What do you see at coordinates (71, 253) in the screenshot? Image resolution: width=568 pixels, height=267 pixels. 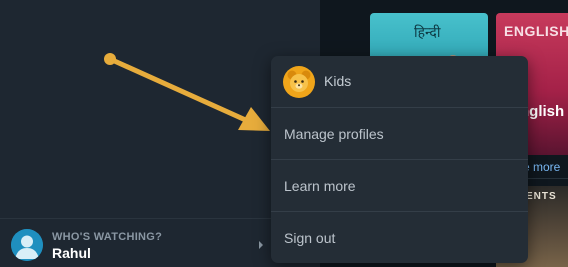 I see `current-profile-name: Rahul` at bounding box center [71, 253].